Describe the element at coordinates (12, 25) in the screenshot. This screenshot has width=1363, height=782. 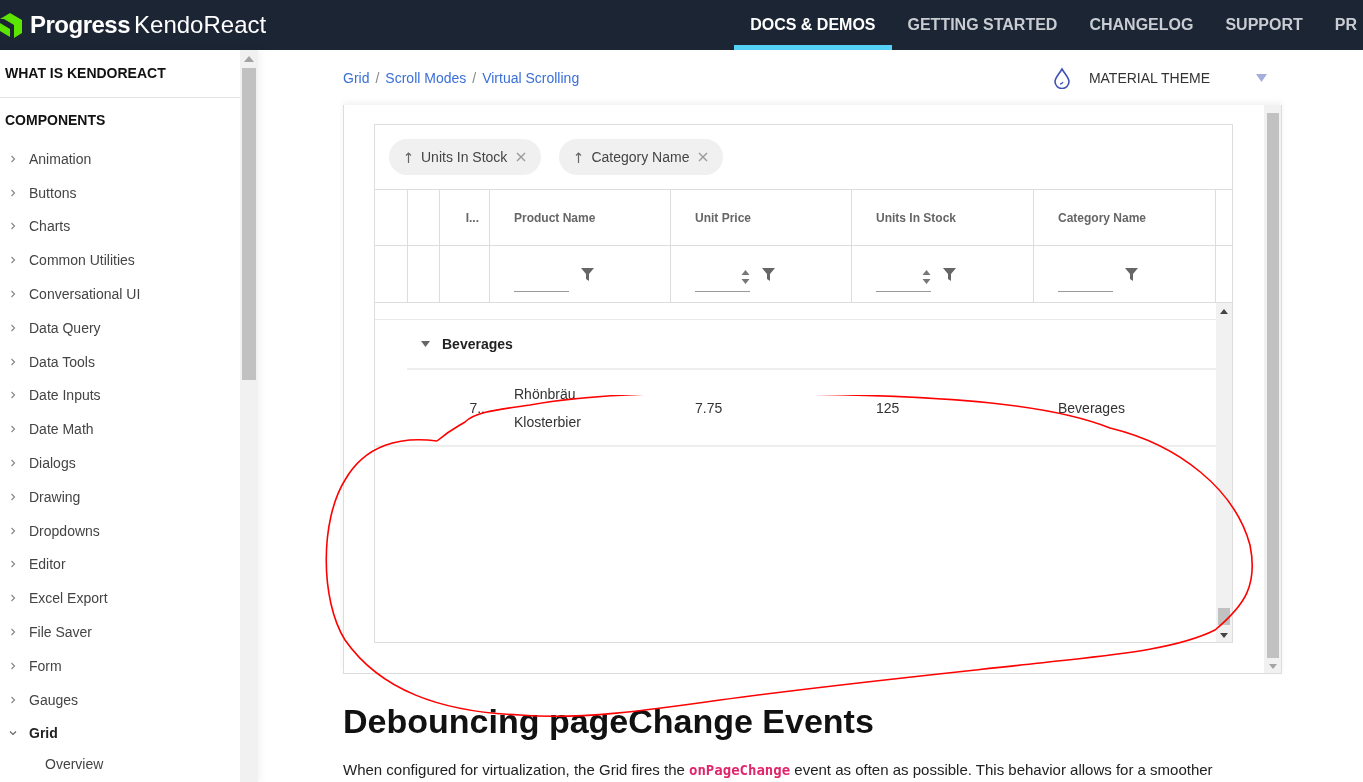
I see `logo-icon` at that location.